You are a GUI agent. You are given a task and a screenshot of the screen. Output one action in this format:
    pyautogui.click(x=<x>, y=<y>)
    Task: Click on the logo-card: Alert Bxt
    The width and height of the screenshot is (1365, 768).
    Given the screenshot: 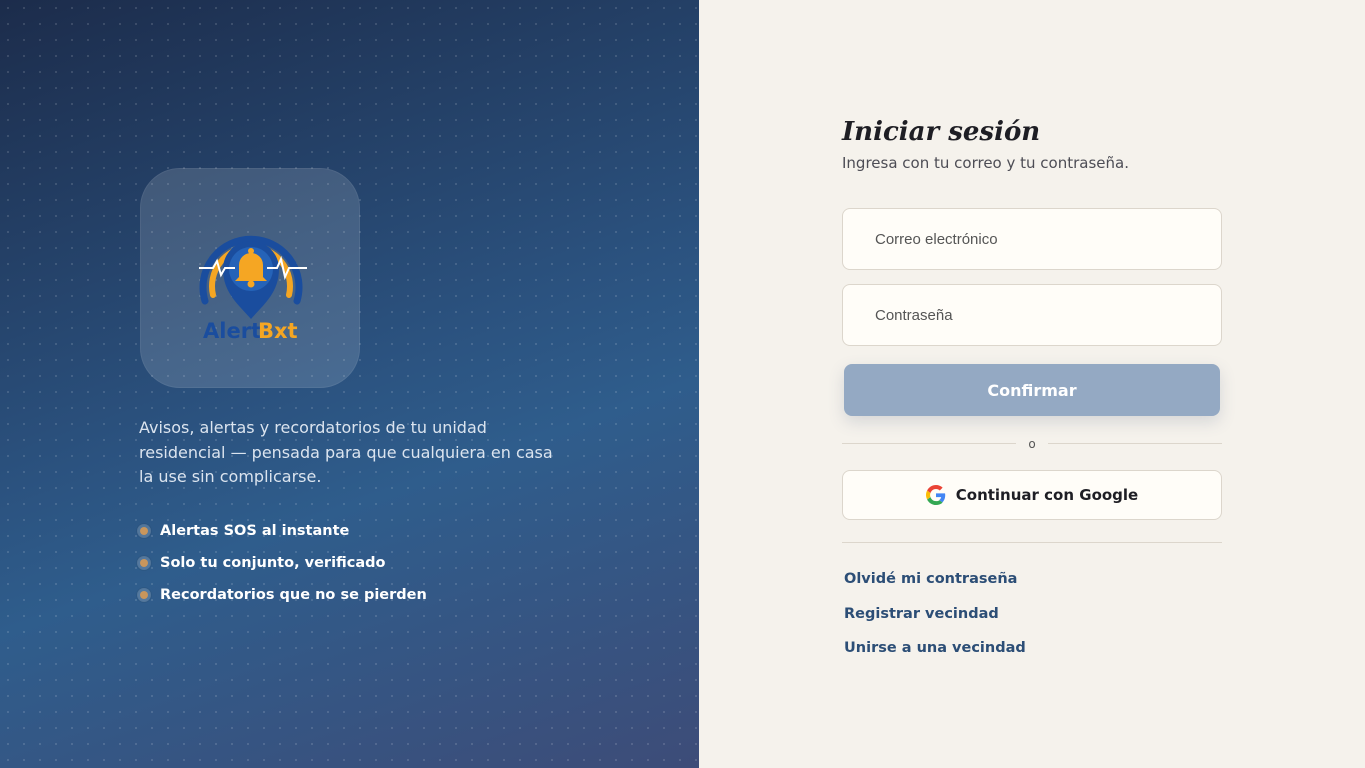 What is the action you would take?
    pyautogui.click(x=250, y=278)
    